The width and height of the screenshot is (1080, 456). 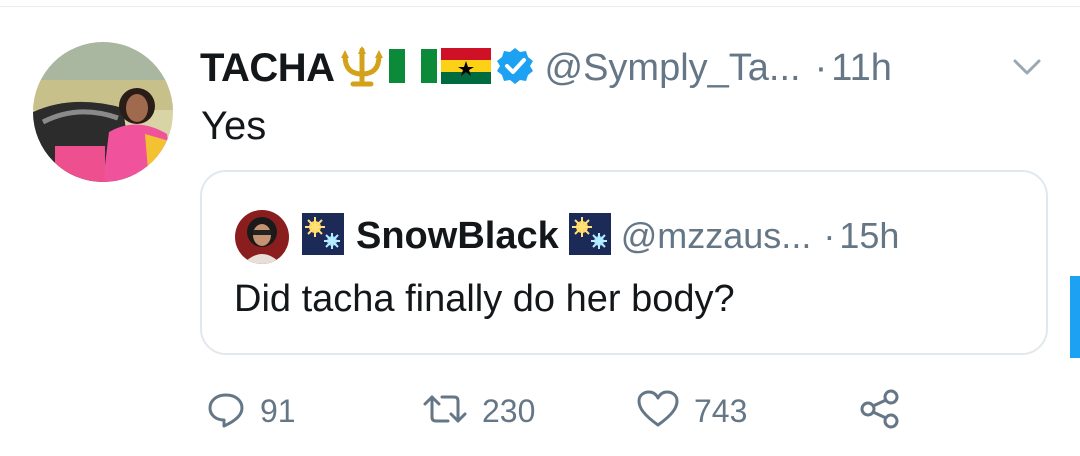 I want to click on author-avatar-image, so click(x=103, y=112).